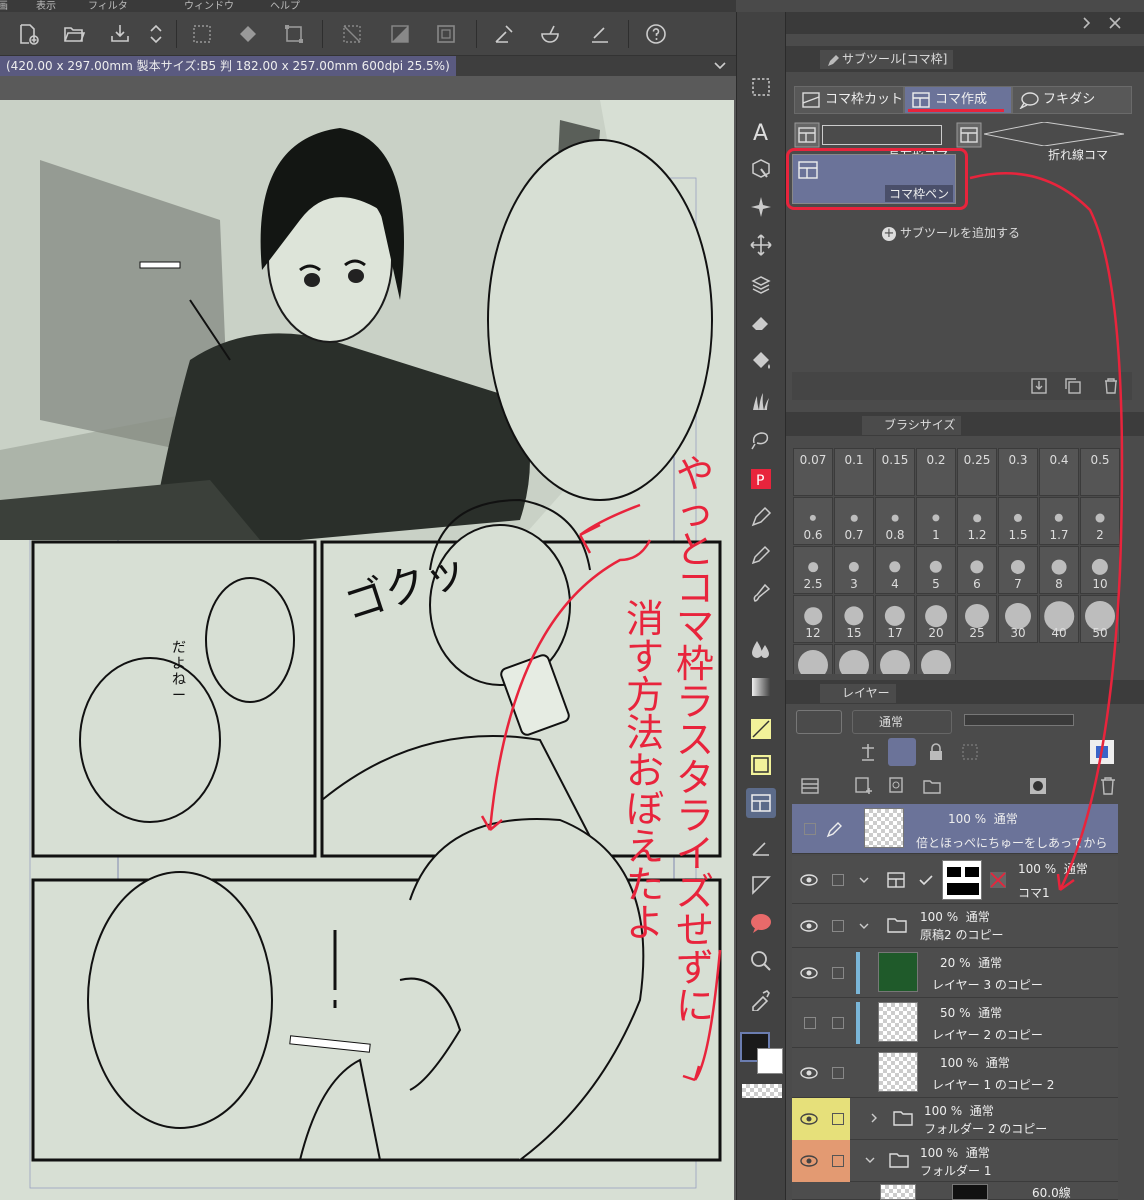  I want to click on brush-size-preset: 2.5, so click(813, 570).